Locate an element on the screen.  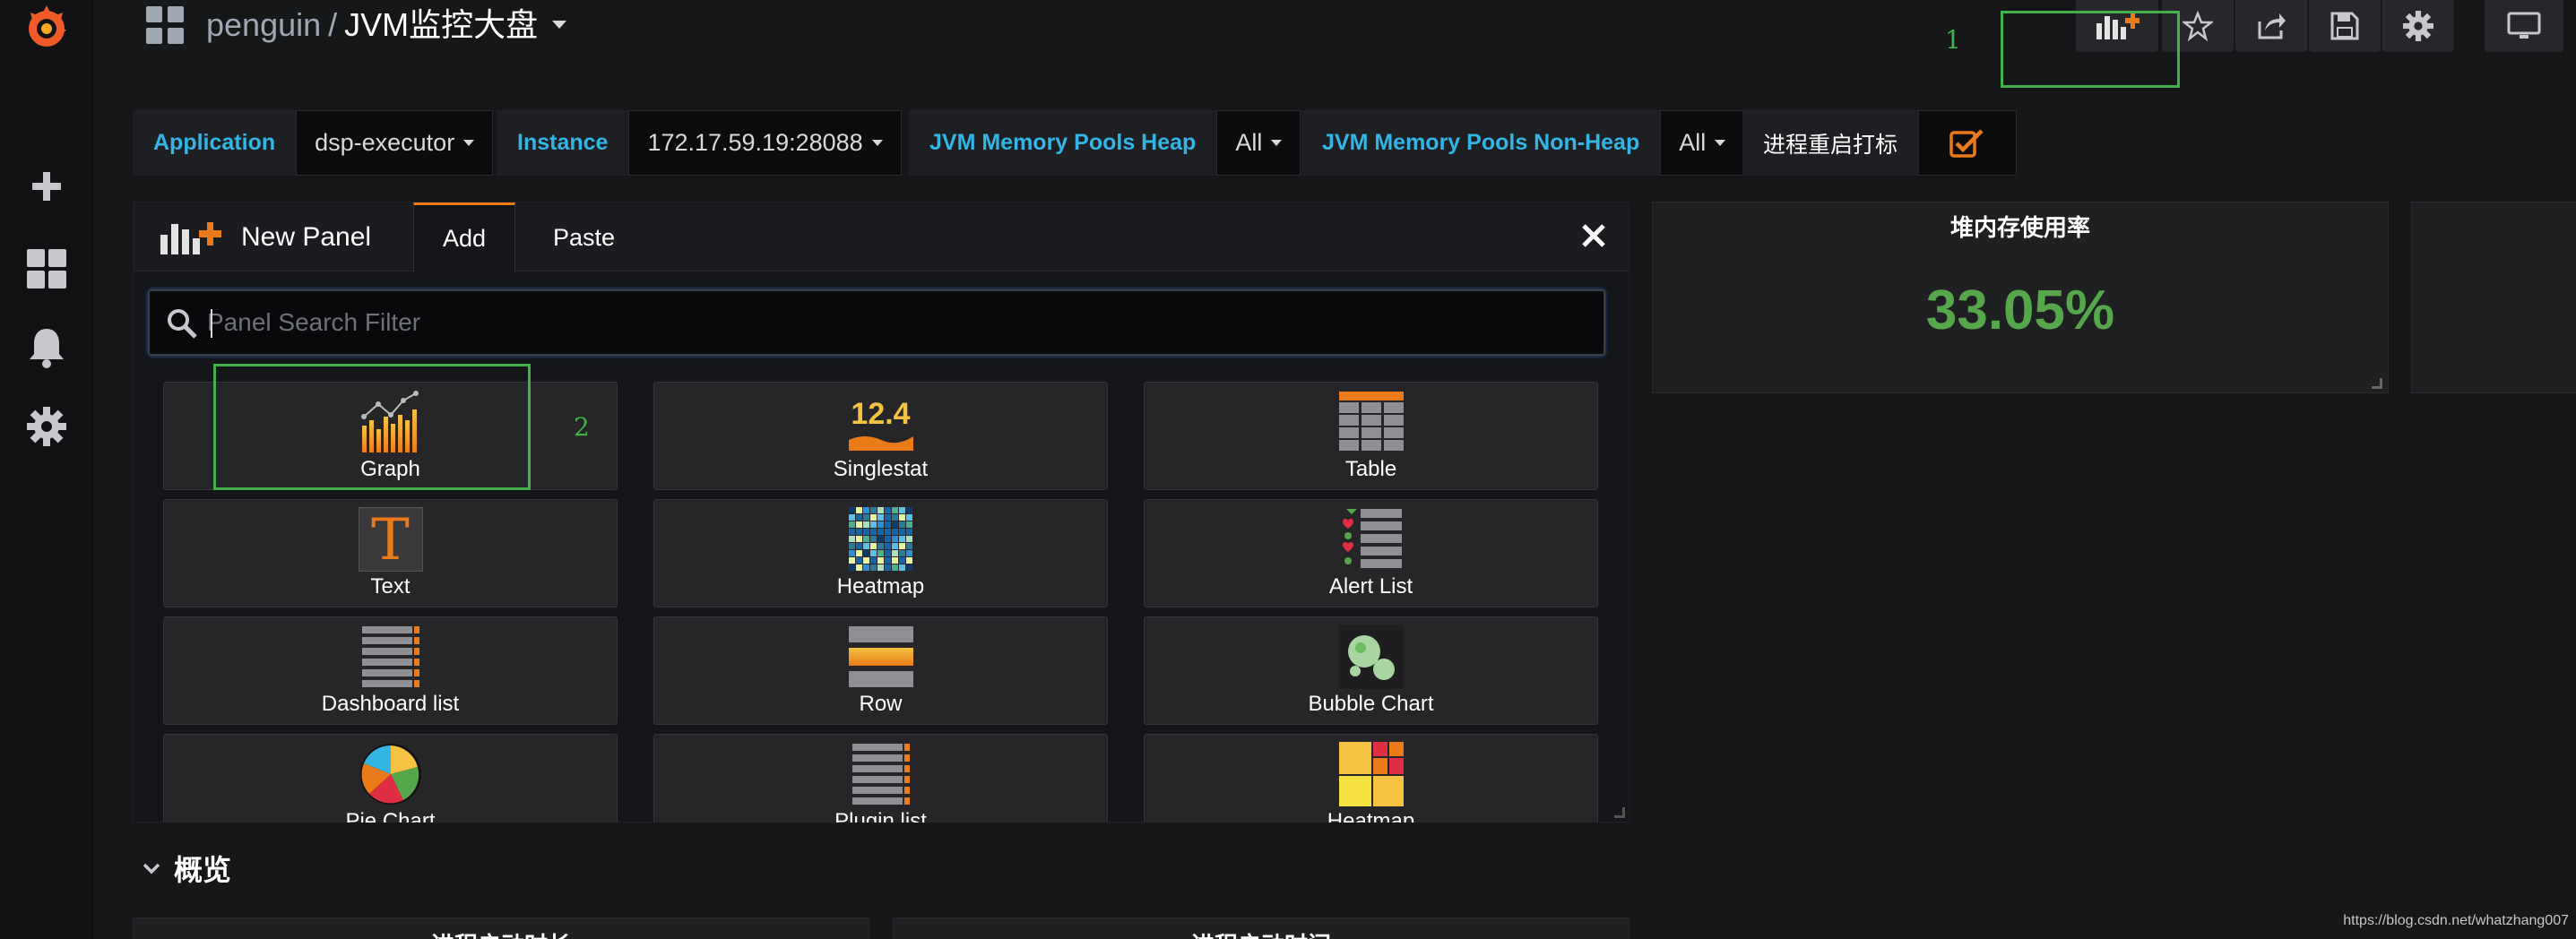
grafana-logo-icon is located at coordinates (46, 27).